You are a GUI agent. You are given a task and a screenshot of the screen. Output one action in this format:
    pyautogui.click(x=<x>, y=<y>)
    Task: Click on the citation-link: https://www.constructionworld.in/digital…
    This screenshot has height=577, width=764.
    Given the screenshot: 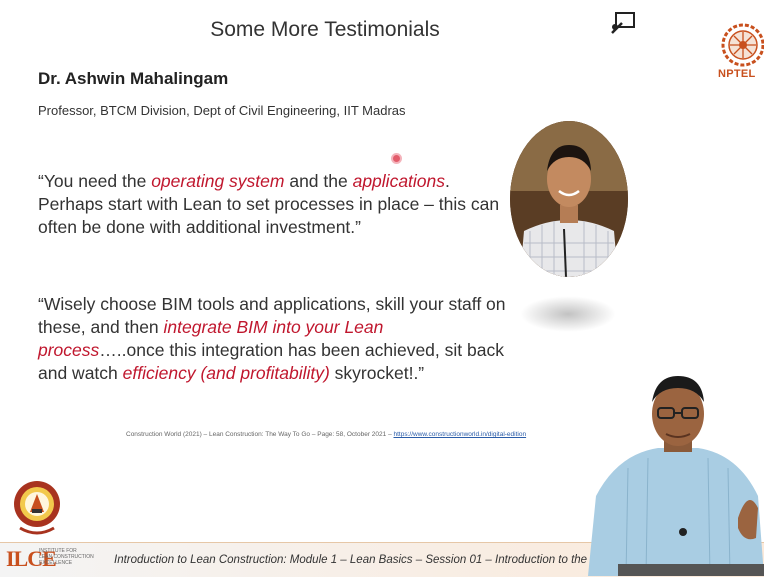 What is the action you would take?
    pyautogui.click(x=460, y=434)
    